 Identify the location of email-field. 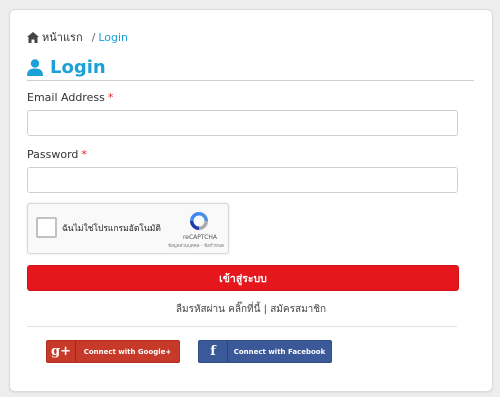
(242, 123).